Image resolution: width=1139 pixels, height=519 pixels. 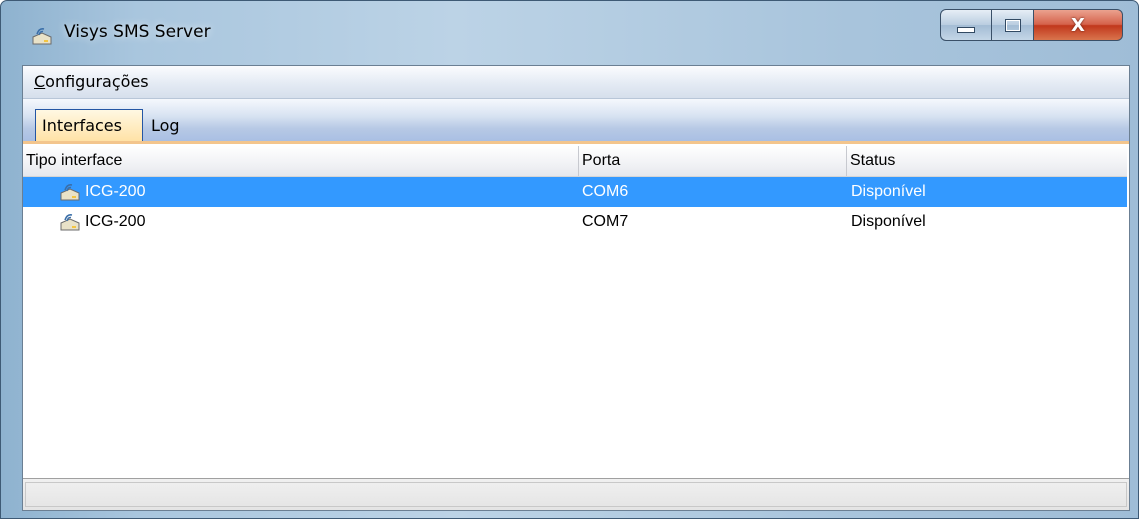 I want to click on window-title: Visys SMS Server, so click(x=137, y=32).